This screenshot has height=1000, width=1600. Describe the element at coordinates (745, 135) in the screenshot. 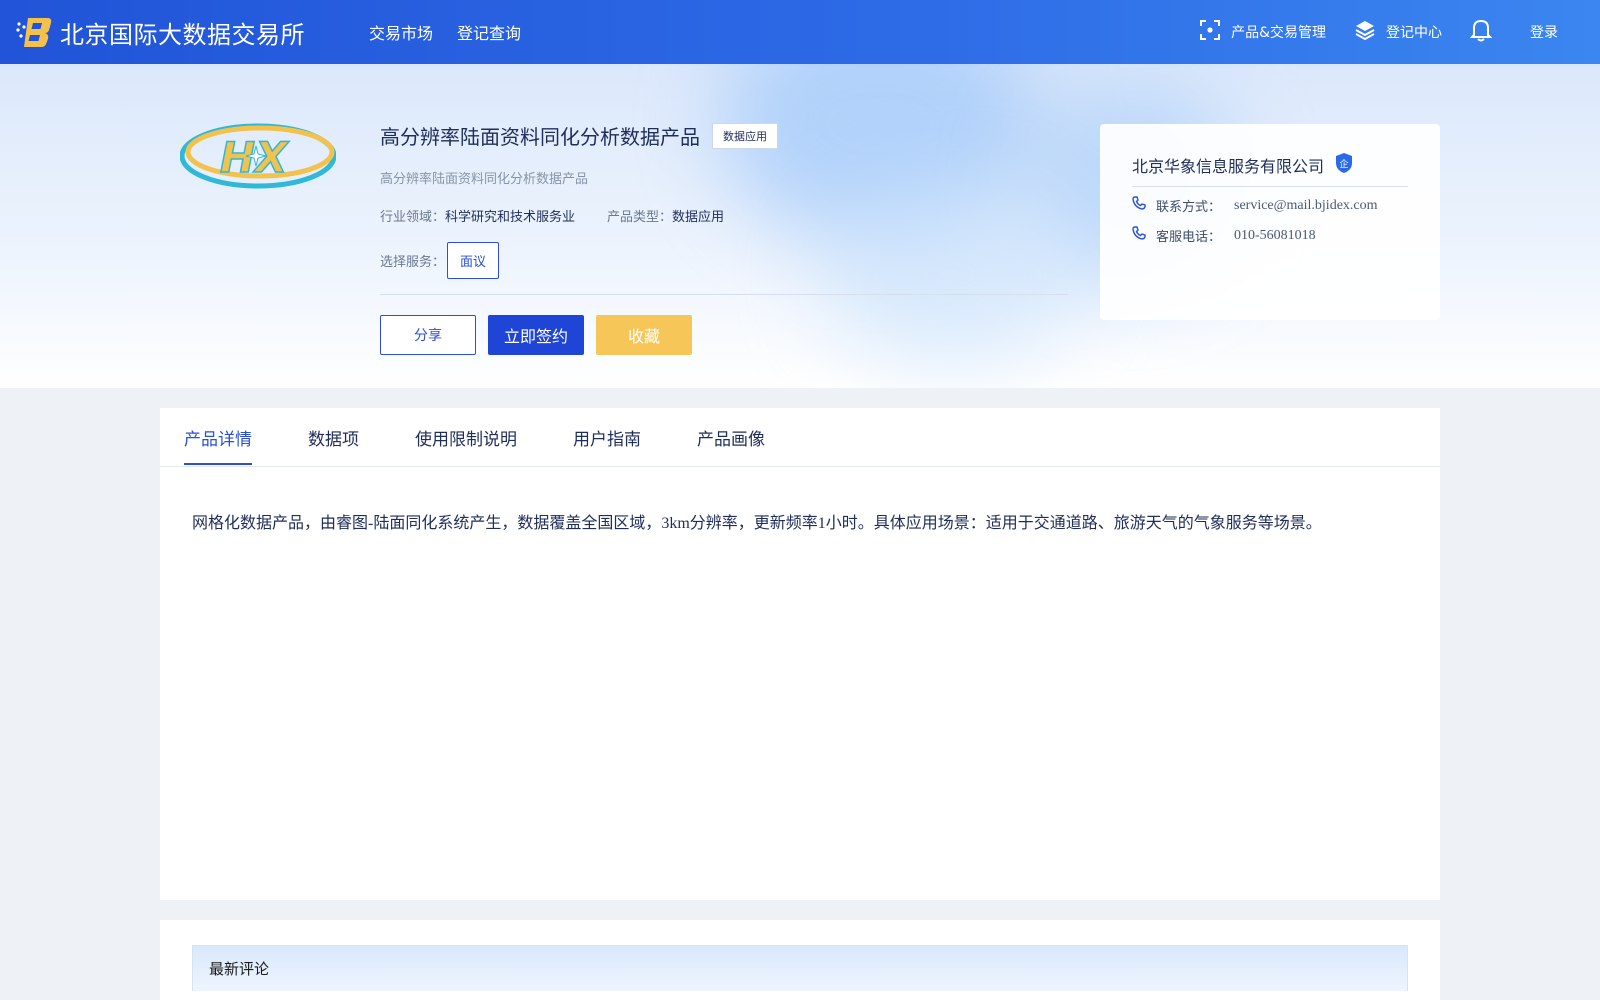

I see `product-type-tag: 数据应用` at that location.